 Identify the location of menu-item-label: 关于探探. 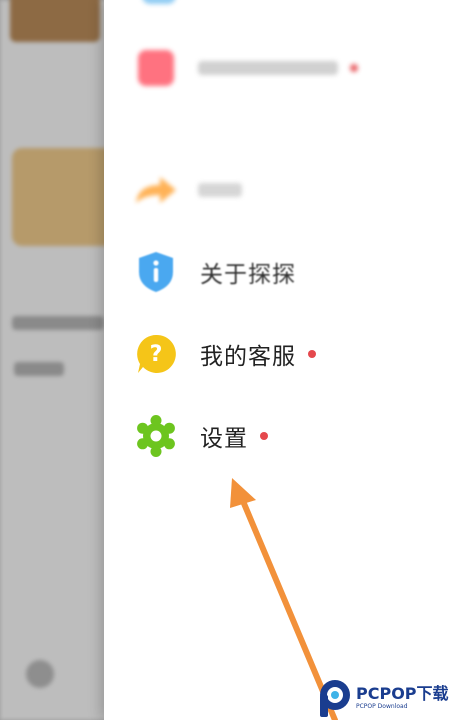
(248, 275).